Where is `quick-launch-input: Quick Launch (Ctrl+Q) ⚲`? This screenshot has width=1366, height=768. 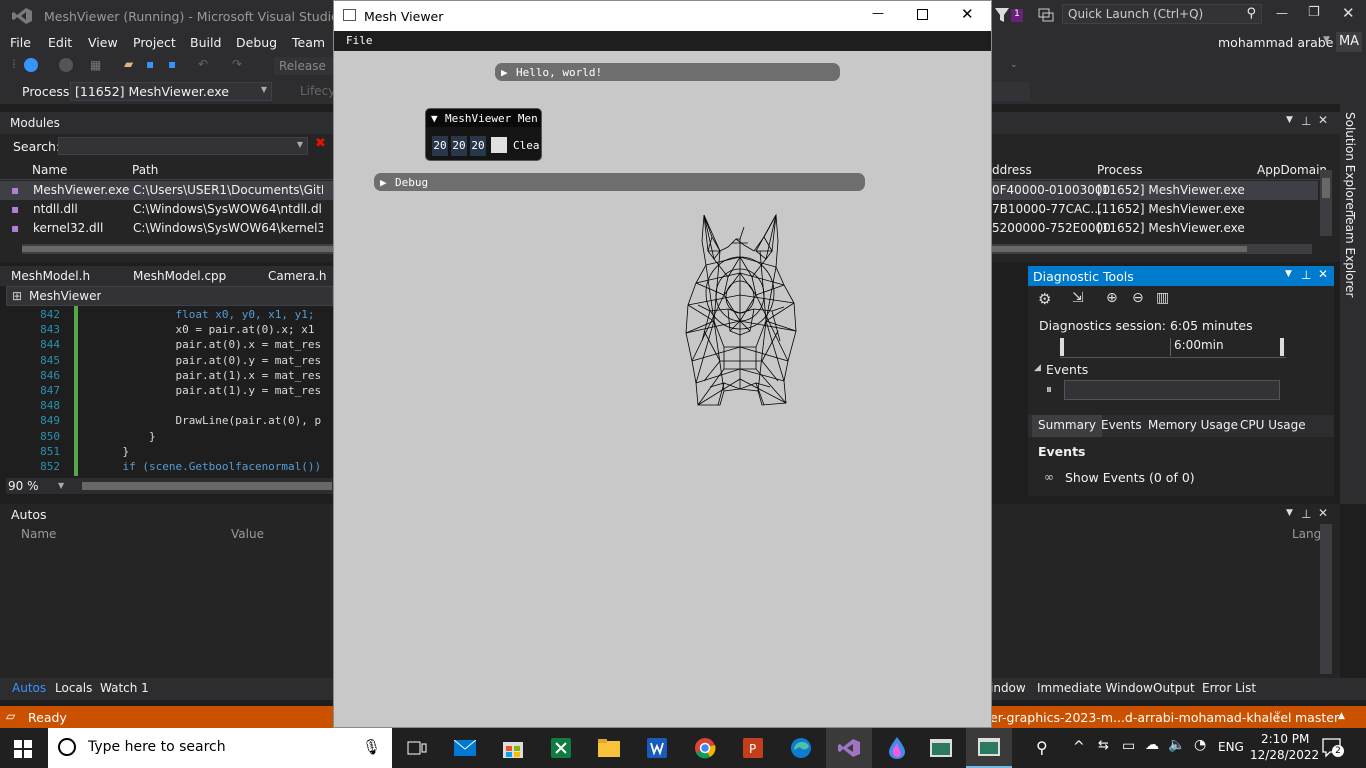
quick-launch-input: Quick Launch (Ctrl+Q) ⚲ is located at coordinates (1162, 14).